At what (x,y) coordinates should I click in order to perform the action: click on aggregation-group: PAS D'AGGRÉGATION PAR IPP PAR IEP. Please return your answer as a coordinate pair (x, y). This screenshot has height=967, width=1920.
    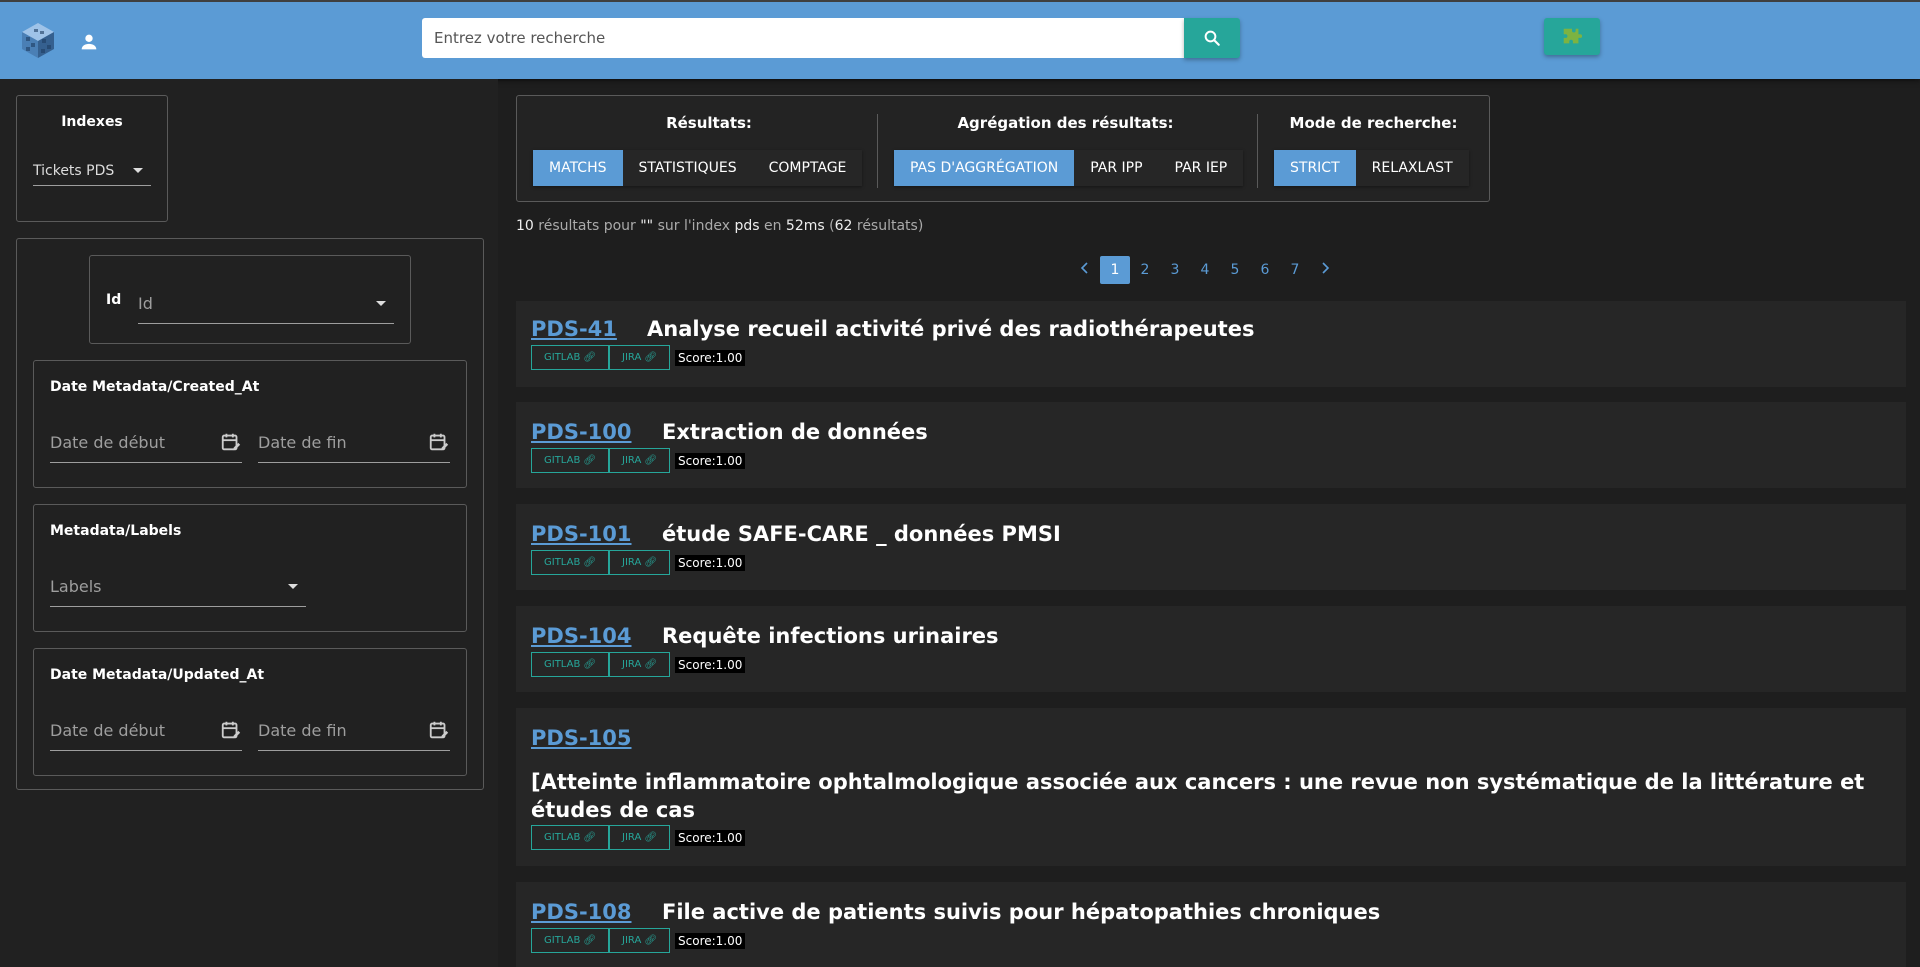
    Looking at the image, I should click on (1069, 168).